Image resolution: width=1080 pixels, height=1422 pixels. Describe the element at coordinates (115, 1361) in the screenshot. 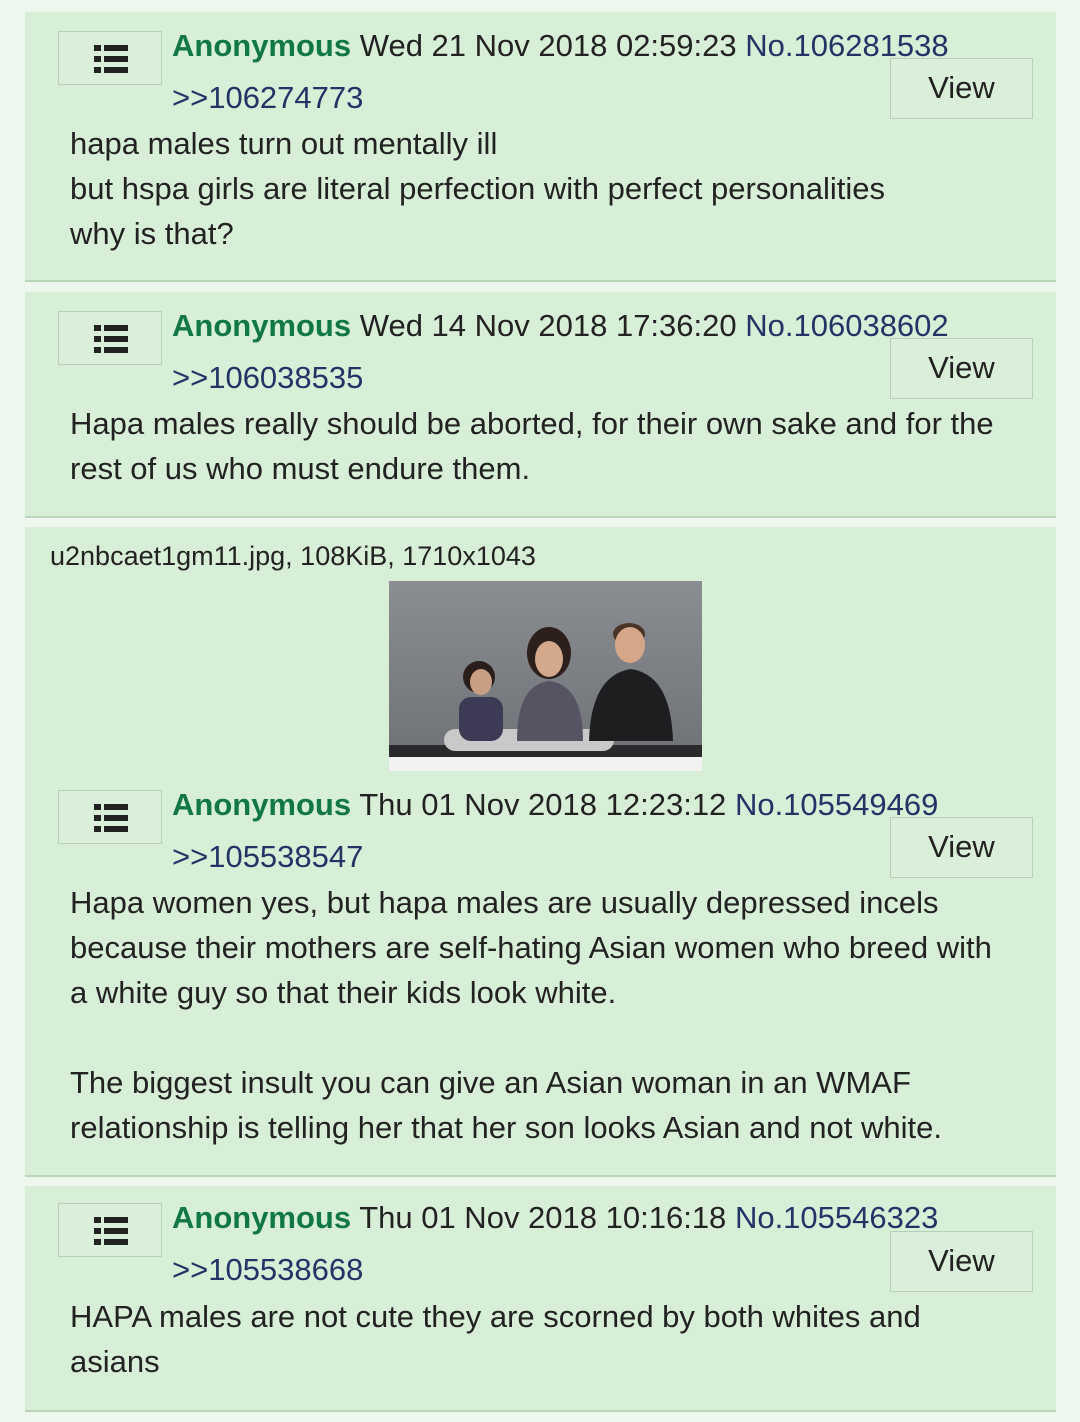

I see `post-text-line: asians` at that location.